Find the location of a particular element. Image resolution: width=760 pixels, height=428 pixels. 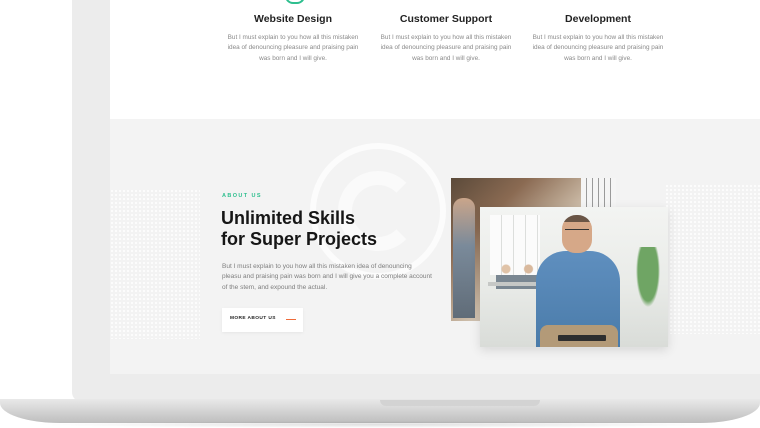

section-headline: Unlimited Skills for Super Projects is located at coordinates (321, 229).